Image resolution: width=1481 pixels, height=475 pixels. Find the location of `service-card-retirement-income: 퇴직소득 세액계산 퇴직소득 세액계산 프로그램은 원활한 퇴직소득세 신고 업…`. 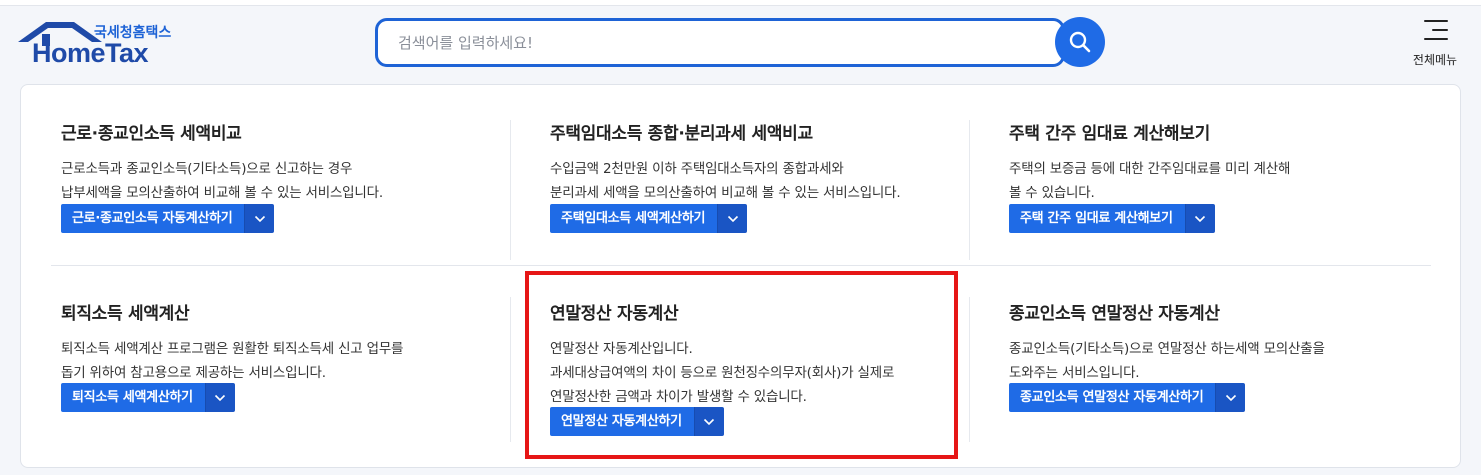

service-card-retirement-income: 퇴직소득 세액계산 퇴직소득 세액계산 프로그램은 원활한 퇴직소득세 신고 업… is located at coordinates (232, 342).